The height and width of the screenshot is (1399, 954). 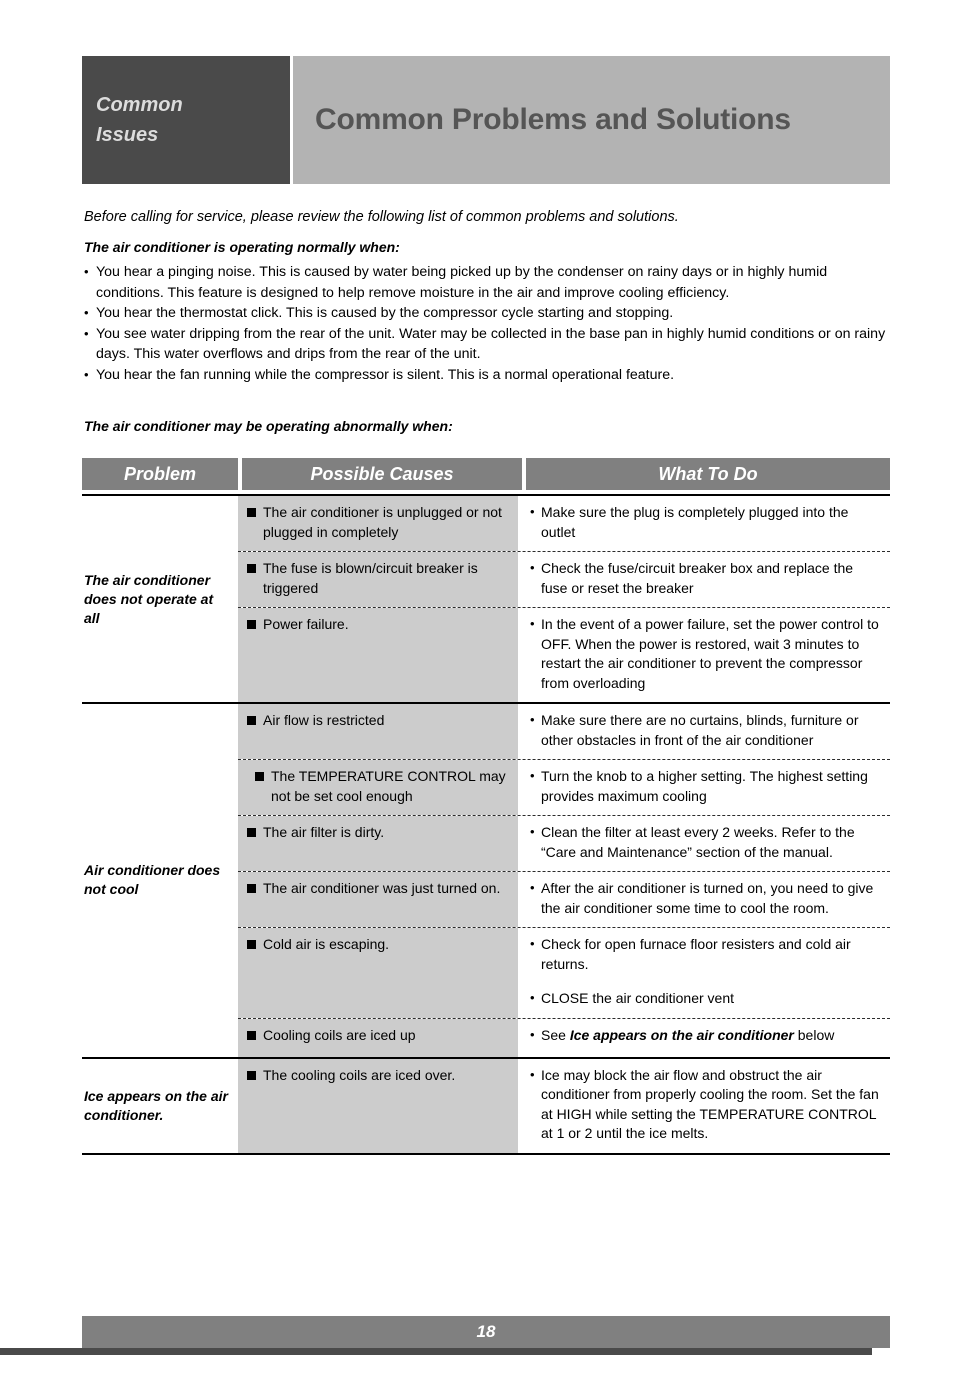 I want to click on page-title: Common Problems and Solutions, so click(x=553, y=119).